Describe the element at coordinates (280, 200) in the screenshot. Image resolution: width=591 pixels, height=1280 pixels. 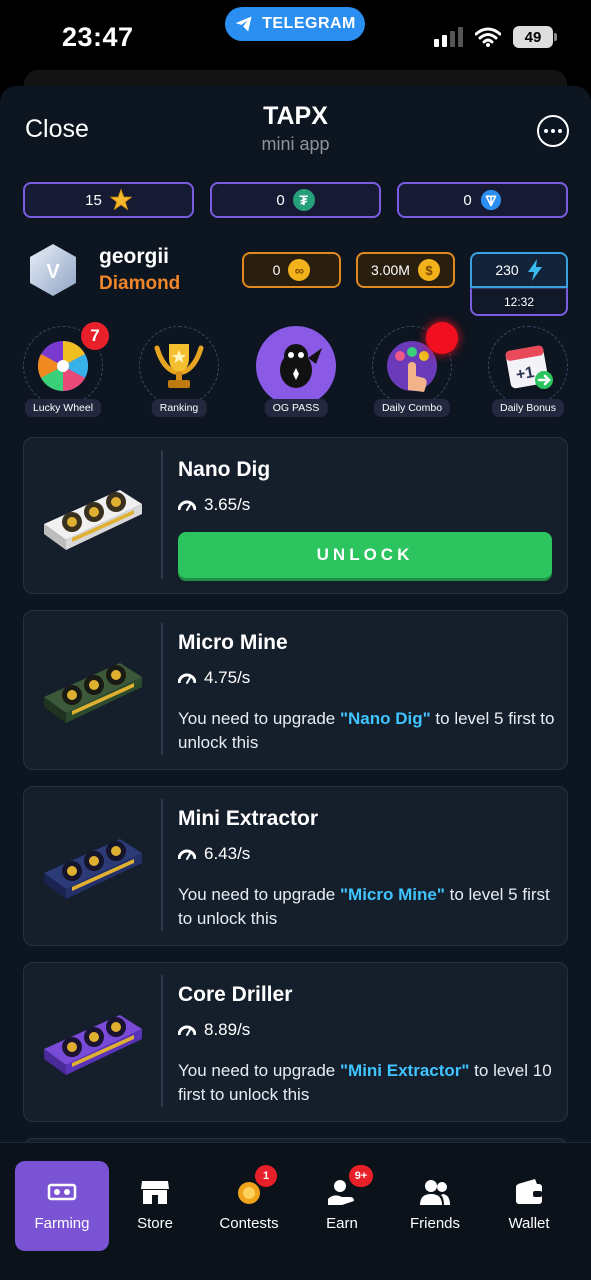
I see `tether-value: 0` at that location.